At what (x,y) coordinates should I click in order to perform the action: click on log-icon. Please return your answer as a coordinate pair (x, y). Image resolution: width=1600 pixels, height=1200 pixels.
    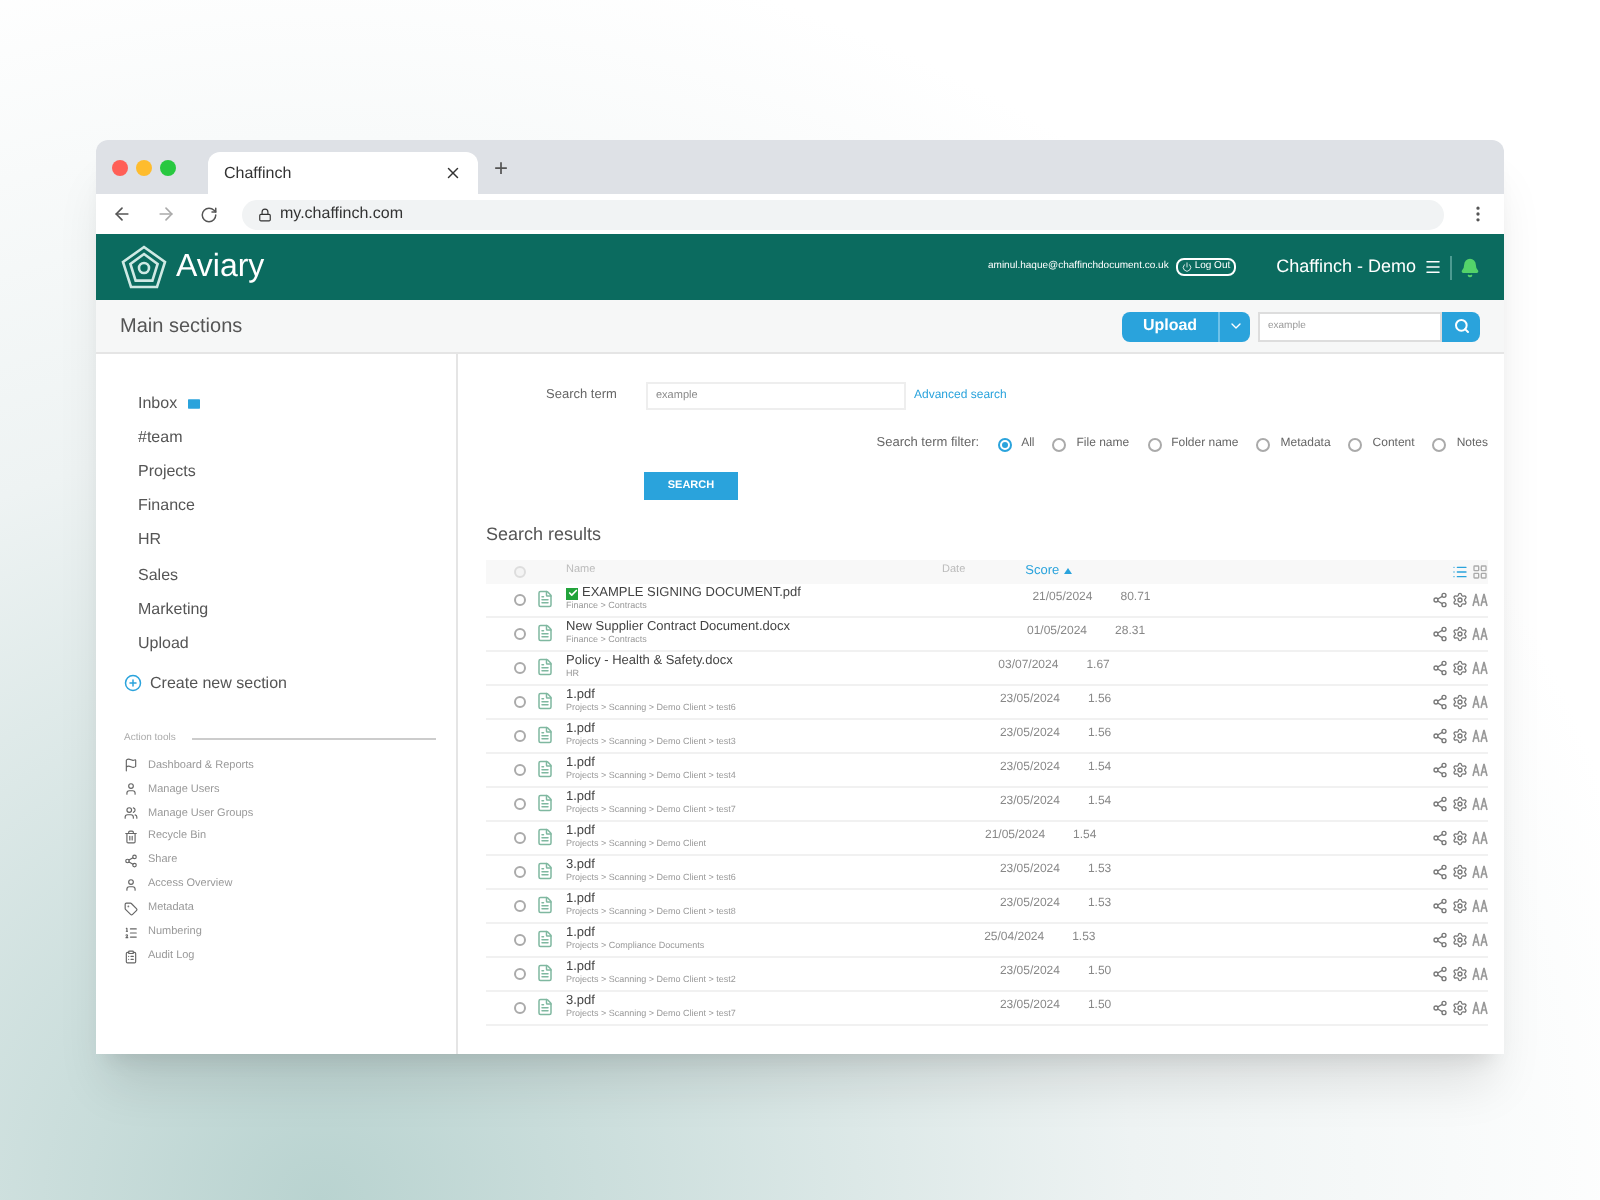
    Looking at the image, I should click on (131, 956).